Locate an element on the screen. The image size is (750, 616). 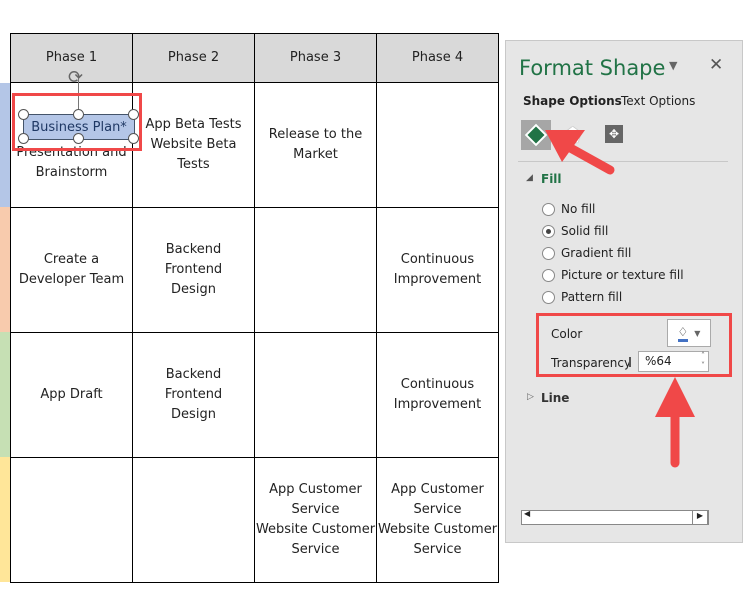
spinner-icon: ˄ ˅ is located at coordinates (703, 361).